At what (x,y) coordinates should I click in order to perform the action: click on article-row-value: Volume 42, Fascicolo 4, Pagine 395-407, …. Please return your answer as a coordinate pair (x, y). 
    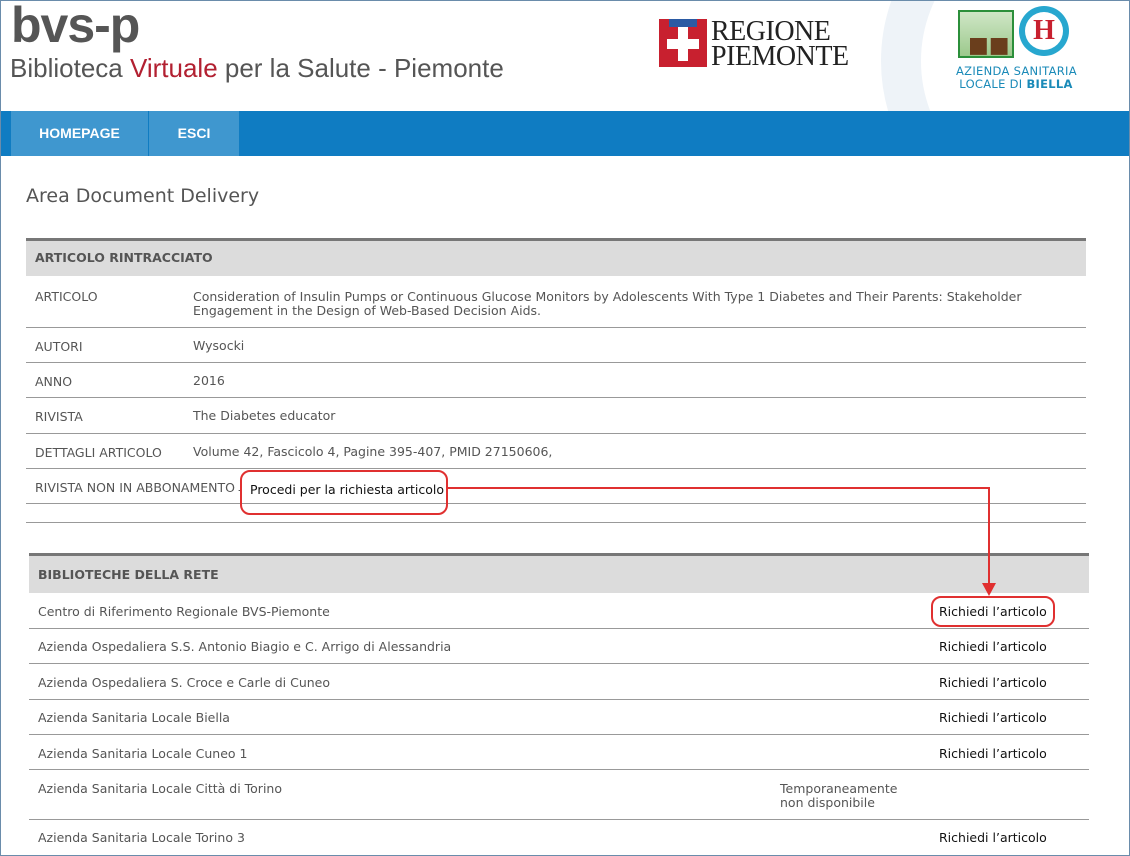
    Looking at the image, I should click on (373, 451).